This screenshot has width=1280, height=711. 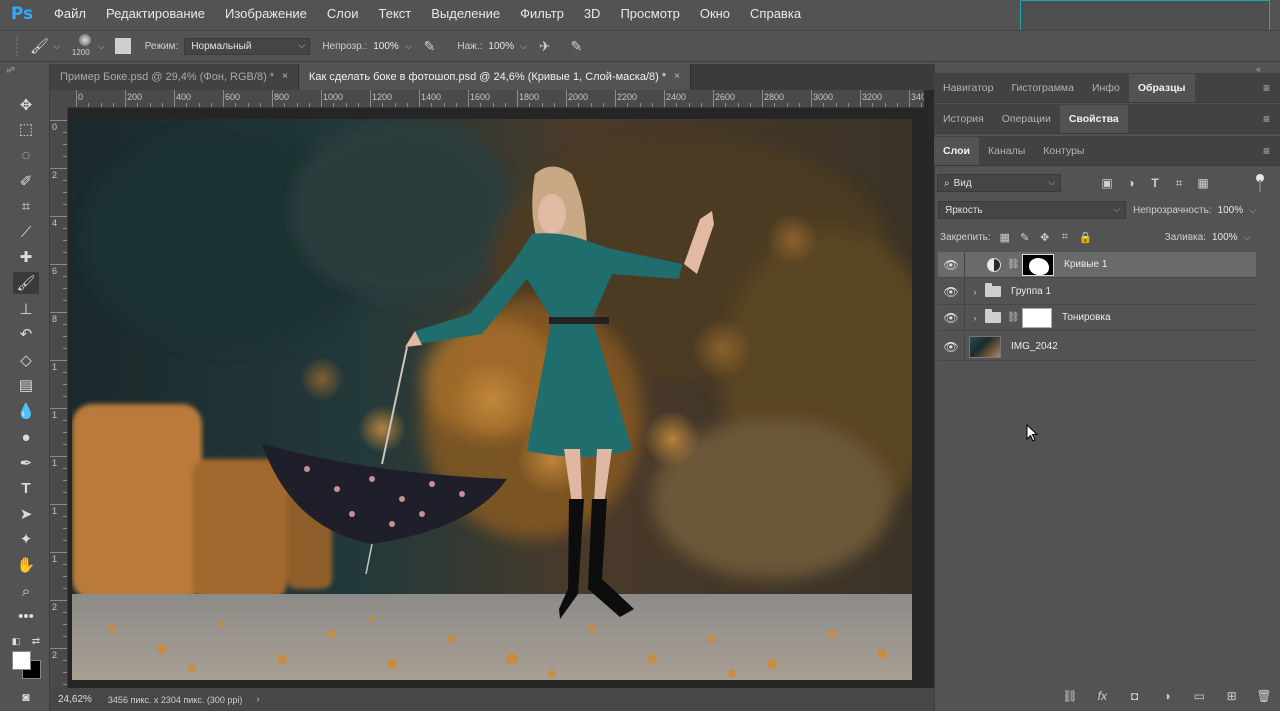 I want to click on pen-tool-icon: ✒, so click(x=26, y=463).